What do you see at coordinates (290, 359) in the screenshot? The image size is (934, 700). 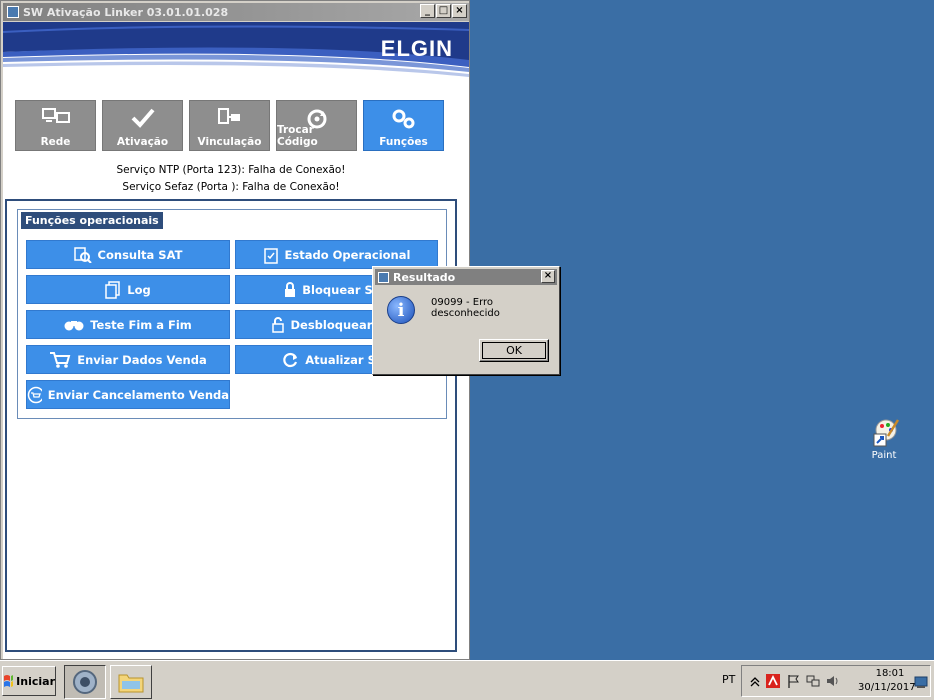 I see `refresh-icon` at bounding box center [290, 359].